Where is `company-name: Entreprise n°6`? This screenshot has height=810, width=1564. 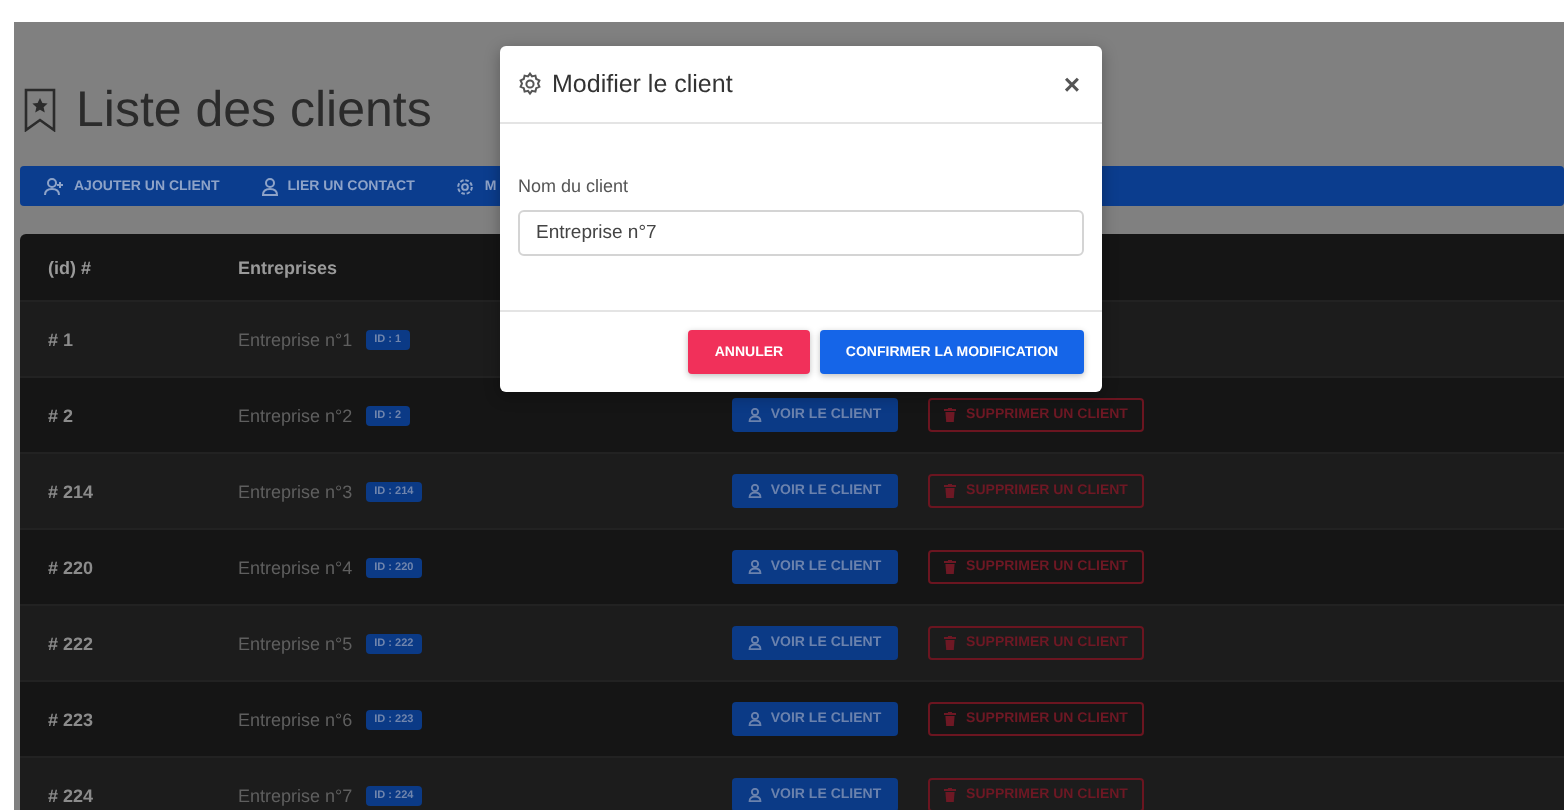
company-name: Entreprise n°6 is located at coordinates (295, 719).